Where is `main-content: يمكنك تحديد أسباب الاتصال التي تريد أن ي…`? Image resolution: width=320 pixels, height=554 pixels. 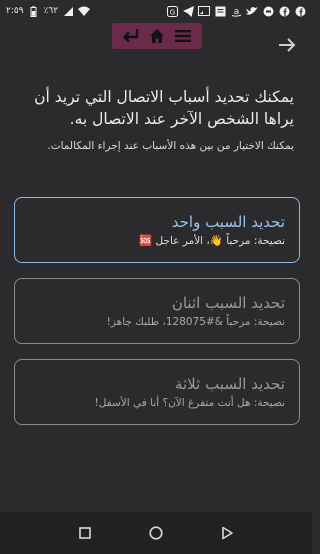 main-content: يمكنك تحديد أسباب الاتصال التي تريد أن ي… is located at coordinates (156, 126).